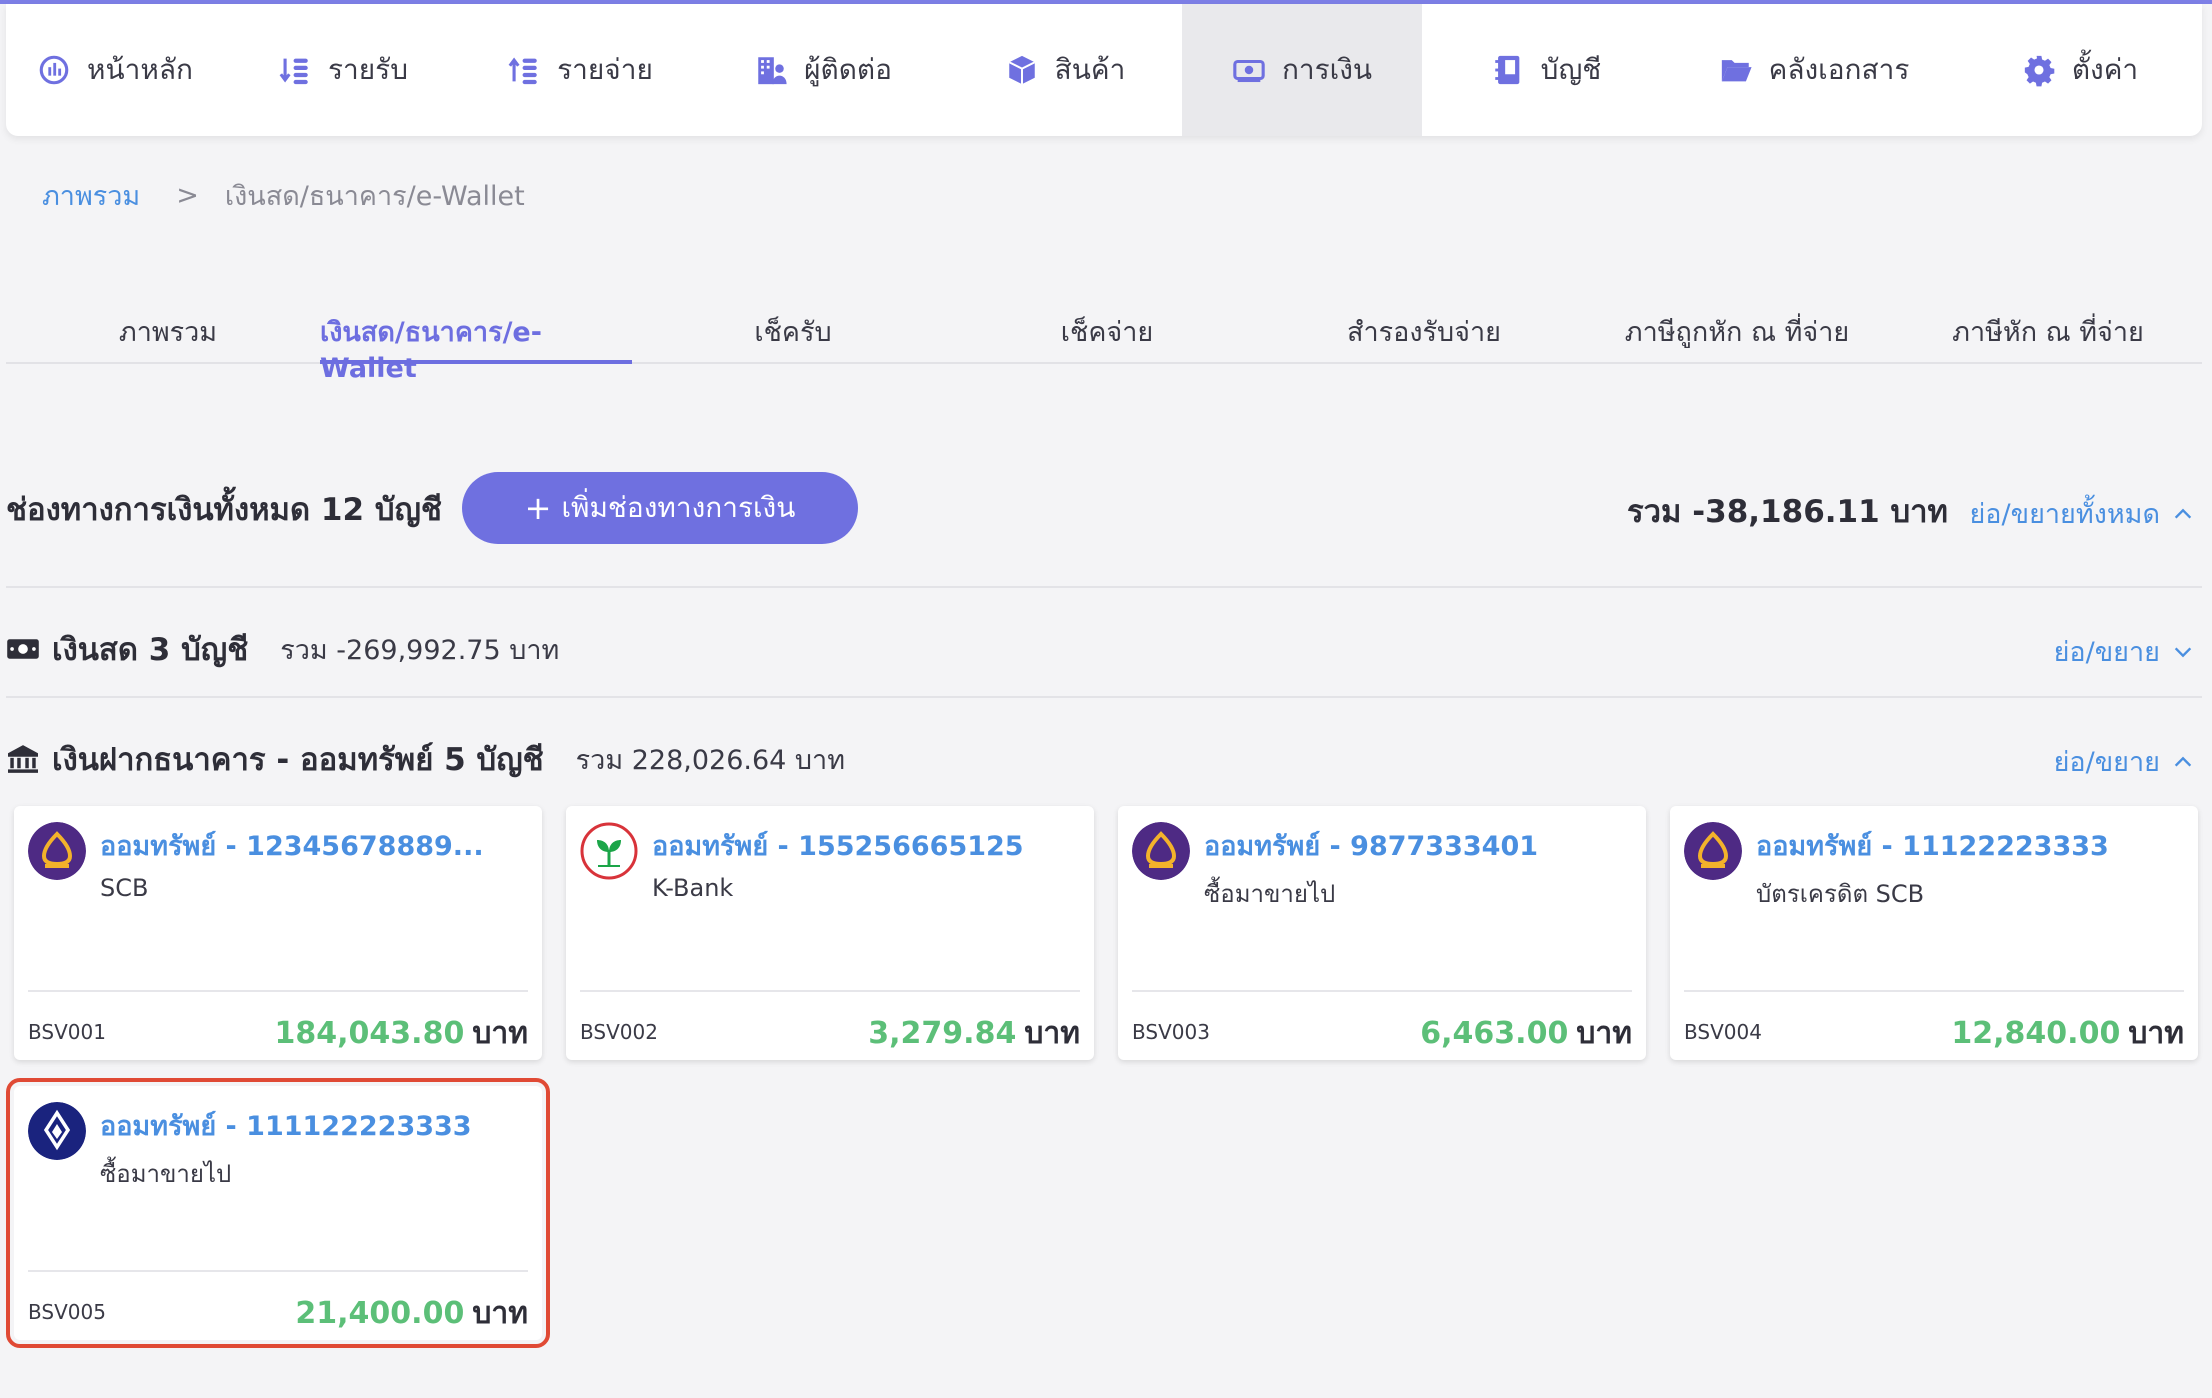  Describe the element at coordinates (772, 71) in the screenshot. I see `contacts-icon` at that location.